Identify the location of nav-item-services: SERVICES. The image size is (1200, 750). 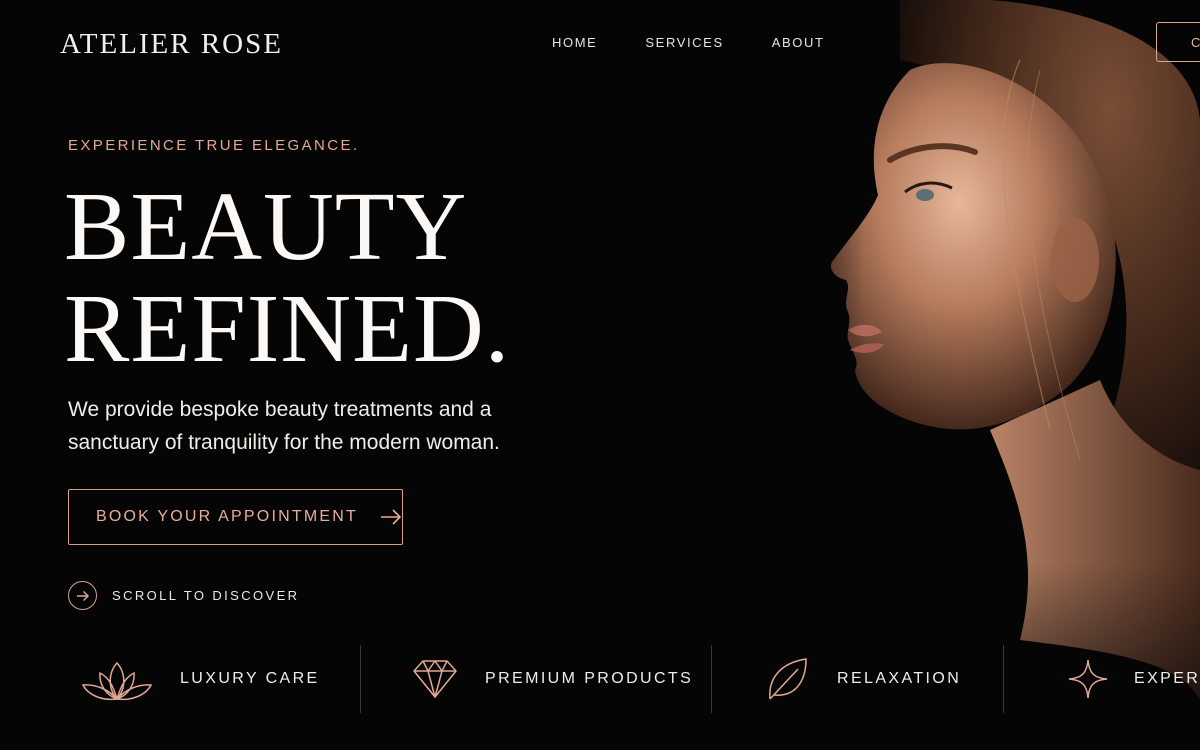
(684, 42).